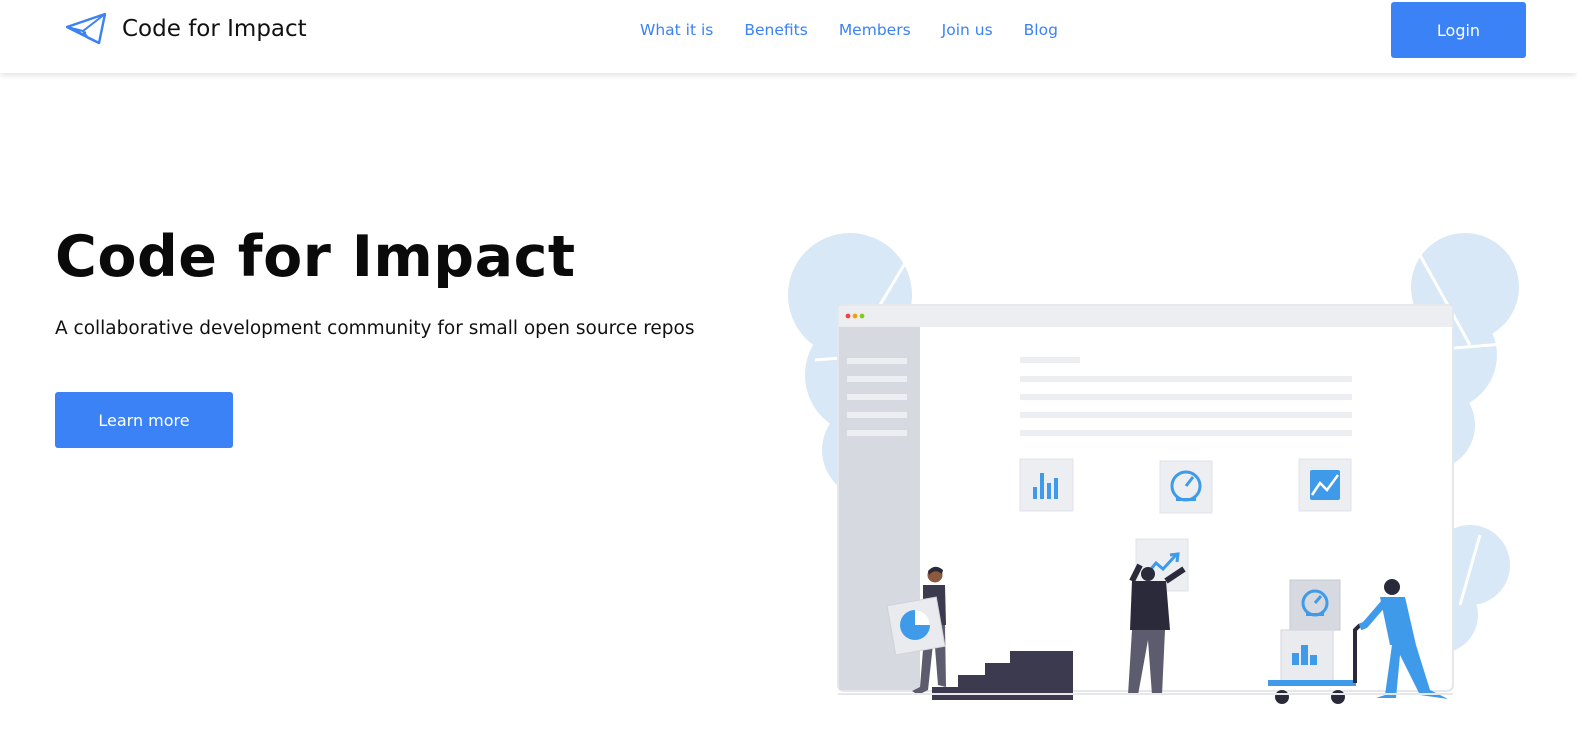  Describe the element at coordinates (1145, 316) in the screenshot. I see `browser-titlebar` at that location.